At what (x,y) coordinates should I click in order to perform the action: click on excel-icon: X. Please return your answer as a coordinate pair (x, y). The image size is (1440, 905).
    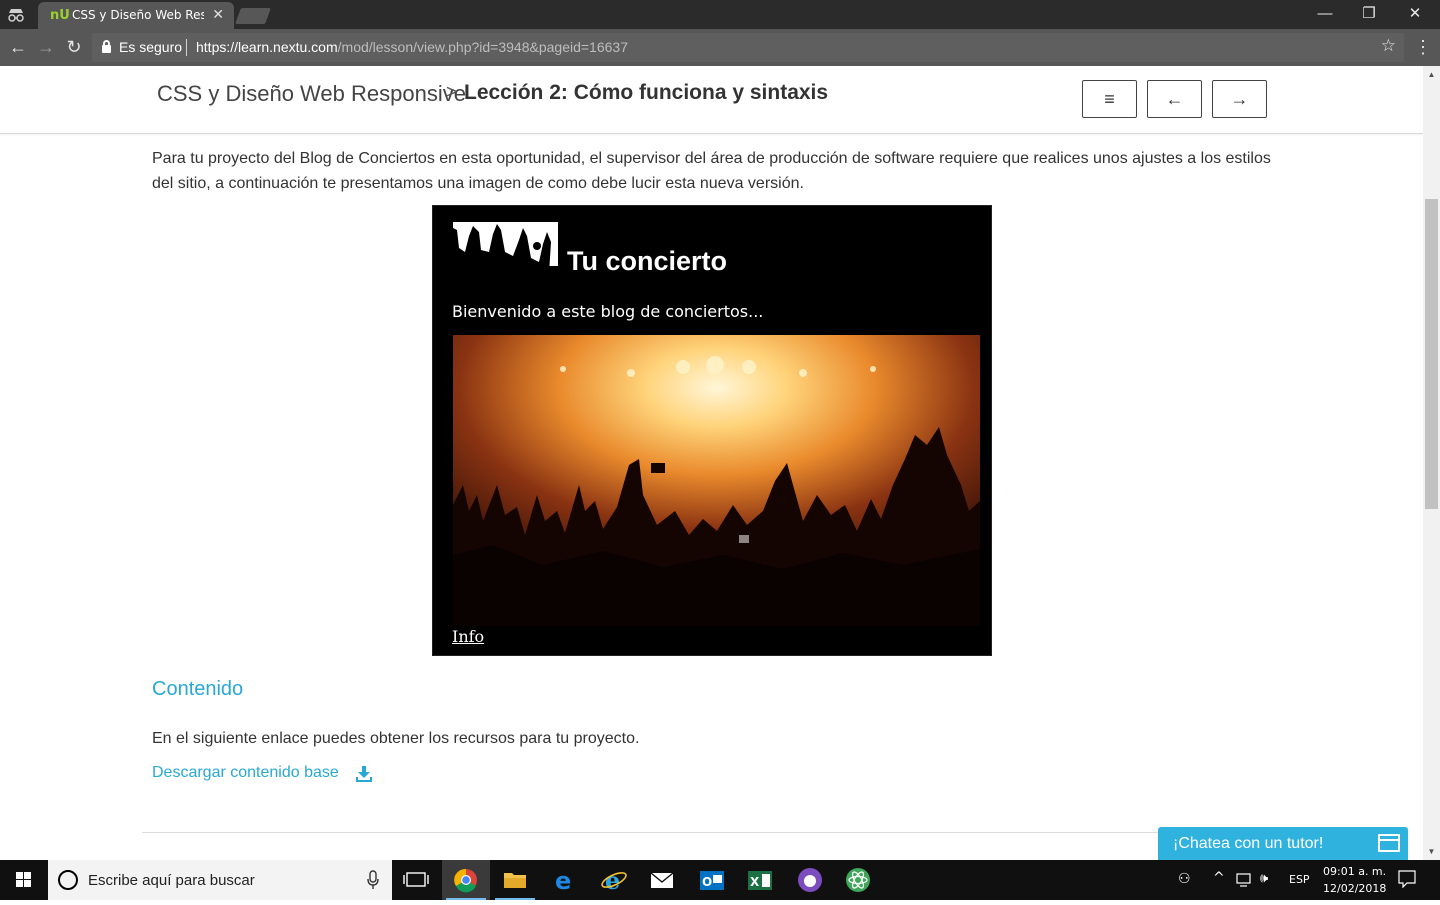
    Looking at the image, I should click on (760, 880).